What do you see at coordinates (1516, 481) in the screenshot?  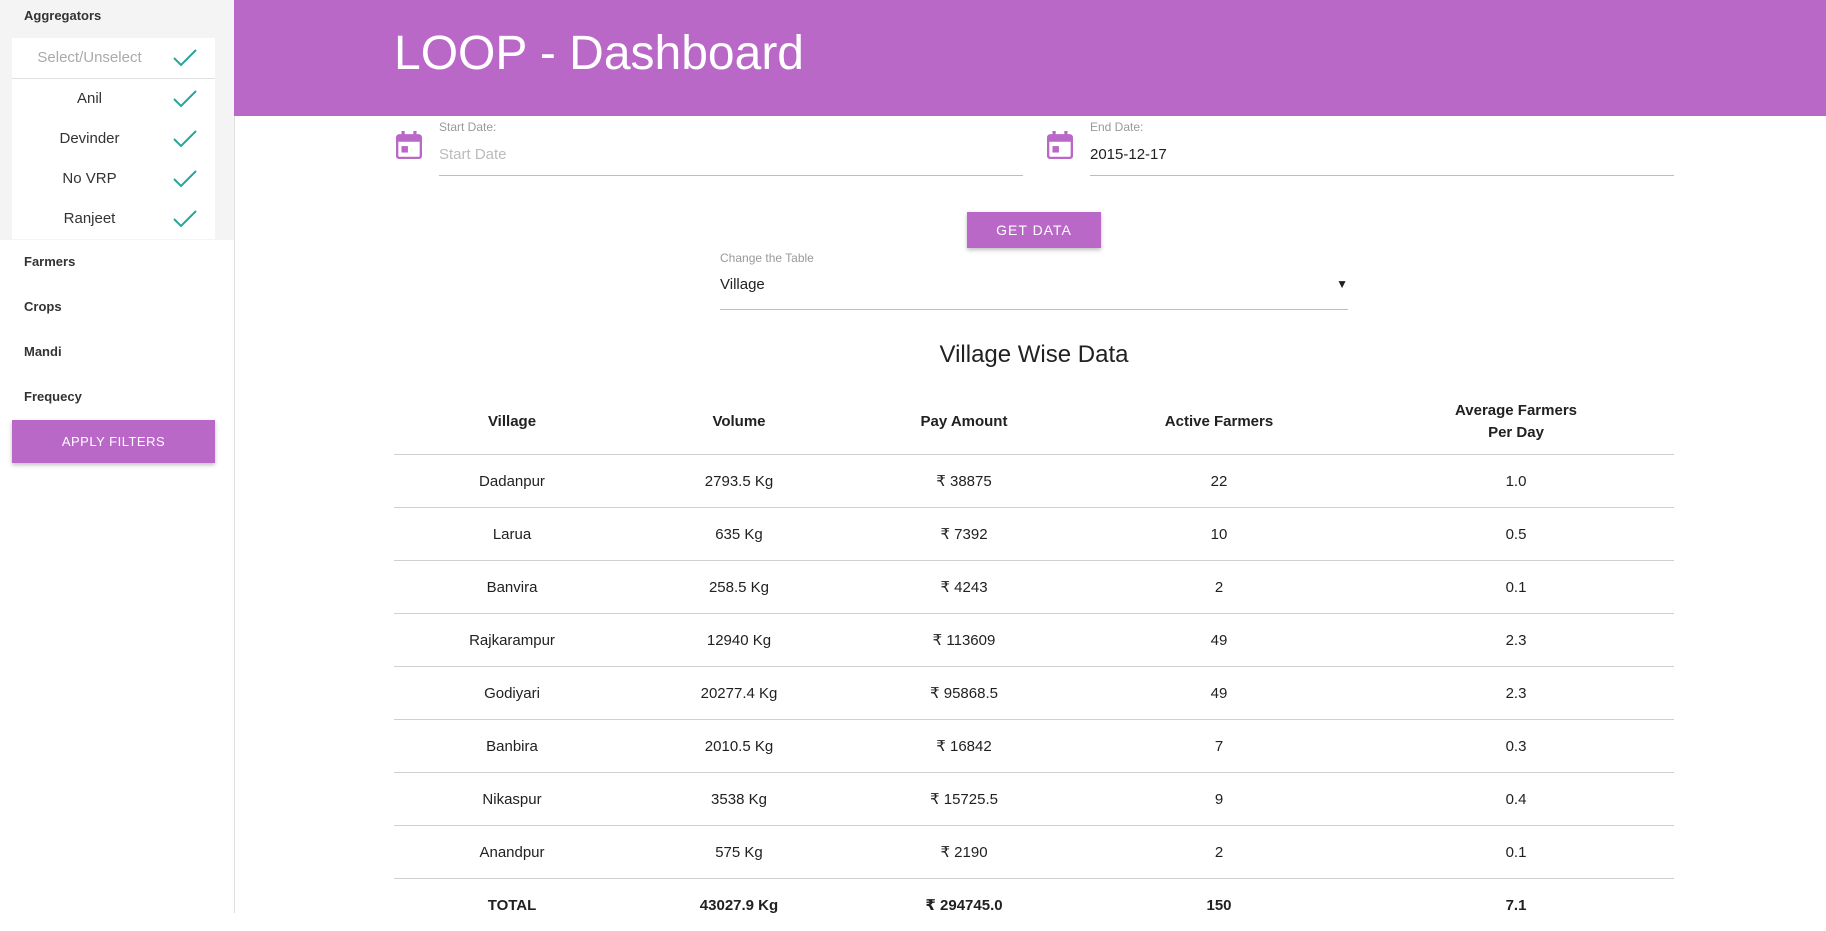 I see `cell-average-farmers: 1.0` at bounding box center [1516, 481].